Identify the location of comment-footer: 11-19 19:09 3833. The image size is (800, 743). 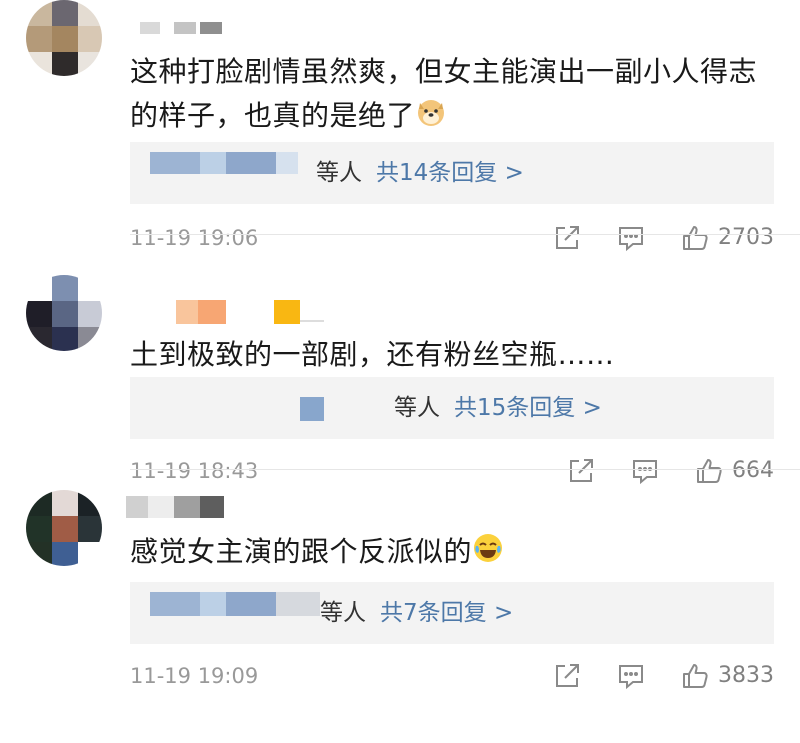
(452, 676).